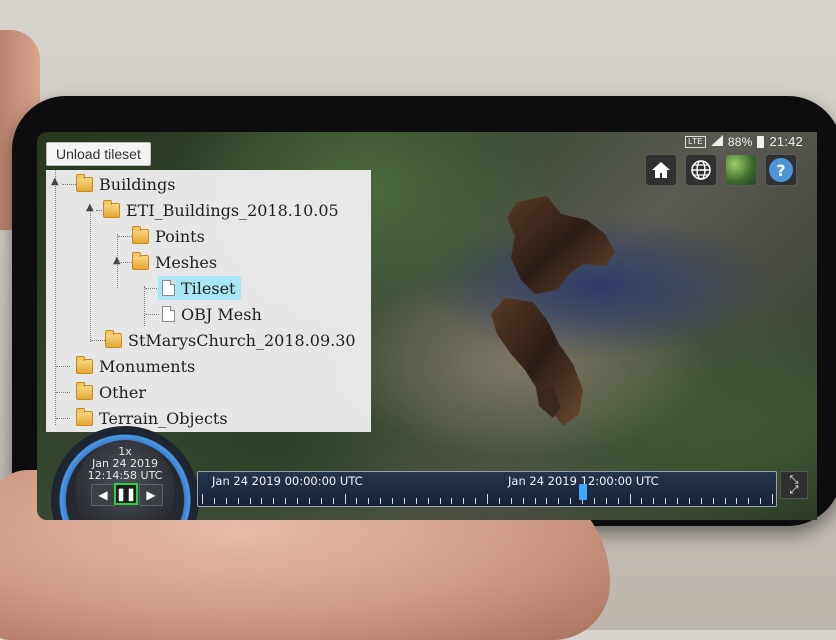 The image size is (836, 640). Describe the element at coordinates (180, 236) in the screenshot. I see `tree-item-label: Points` at that location.